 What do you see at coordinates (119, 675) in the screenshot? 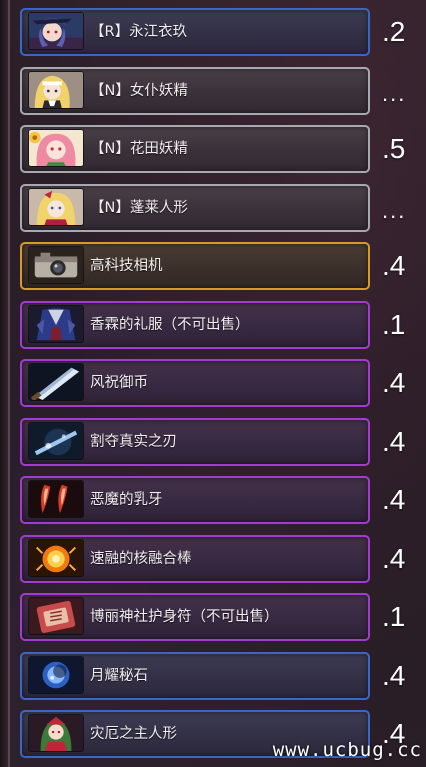
I see `item-name: 月耀秘石` at bounding box center [119, 675].